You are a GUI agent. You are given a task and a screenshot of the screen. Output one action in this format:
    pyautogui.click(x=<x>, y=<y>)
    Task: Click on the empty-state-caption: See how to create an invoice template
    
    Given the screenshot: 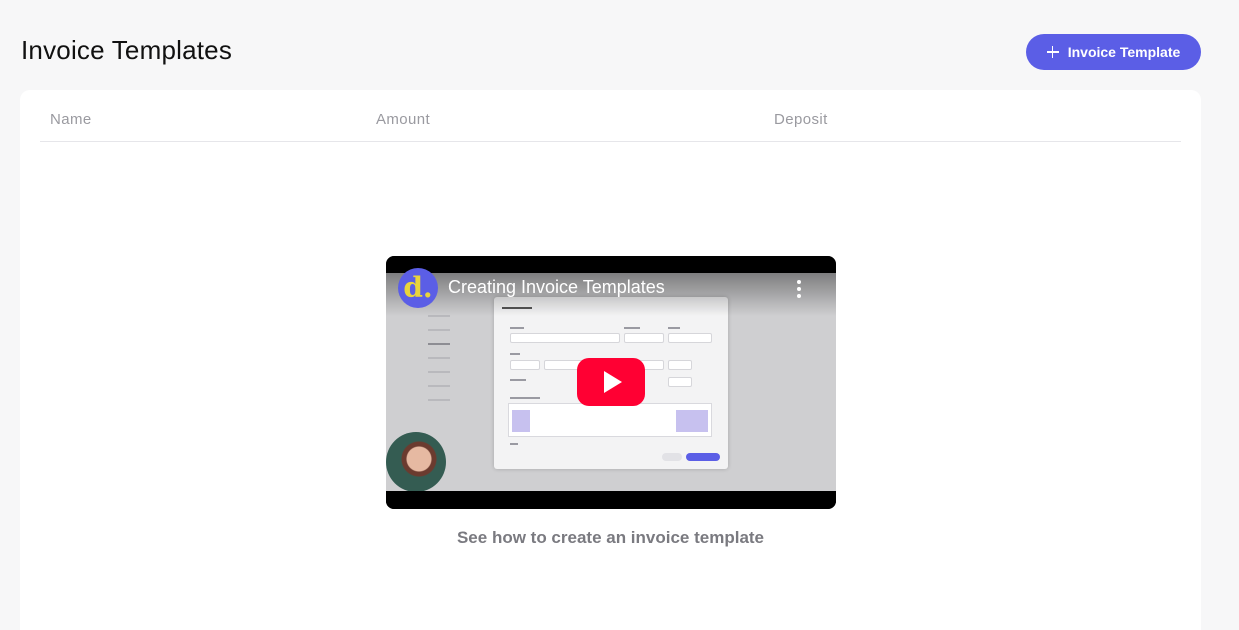 What is the action you would take?
    pyautogui.click(x=610, y=537)
    